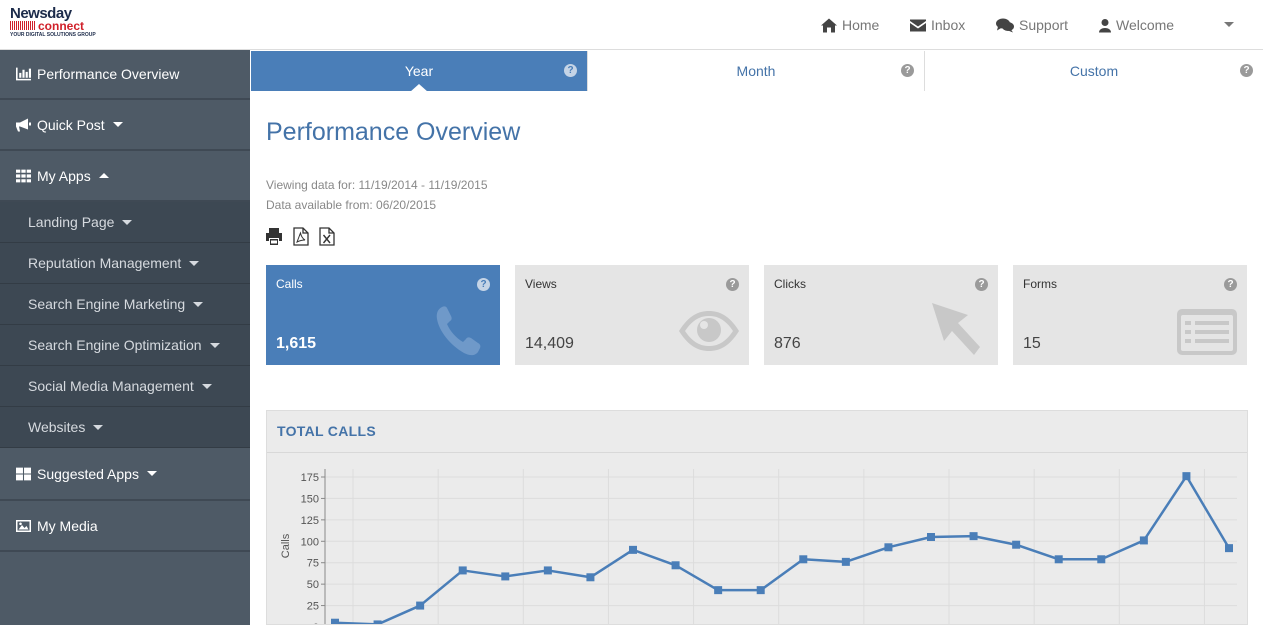 The image size is (1263, 625). I want to click on pdf-file-icon, so click(301, 236).